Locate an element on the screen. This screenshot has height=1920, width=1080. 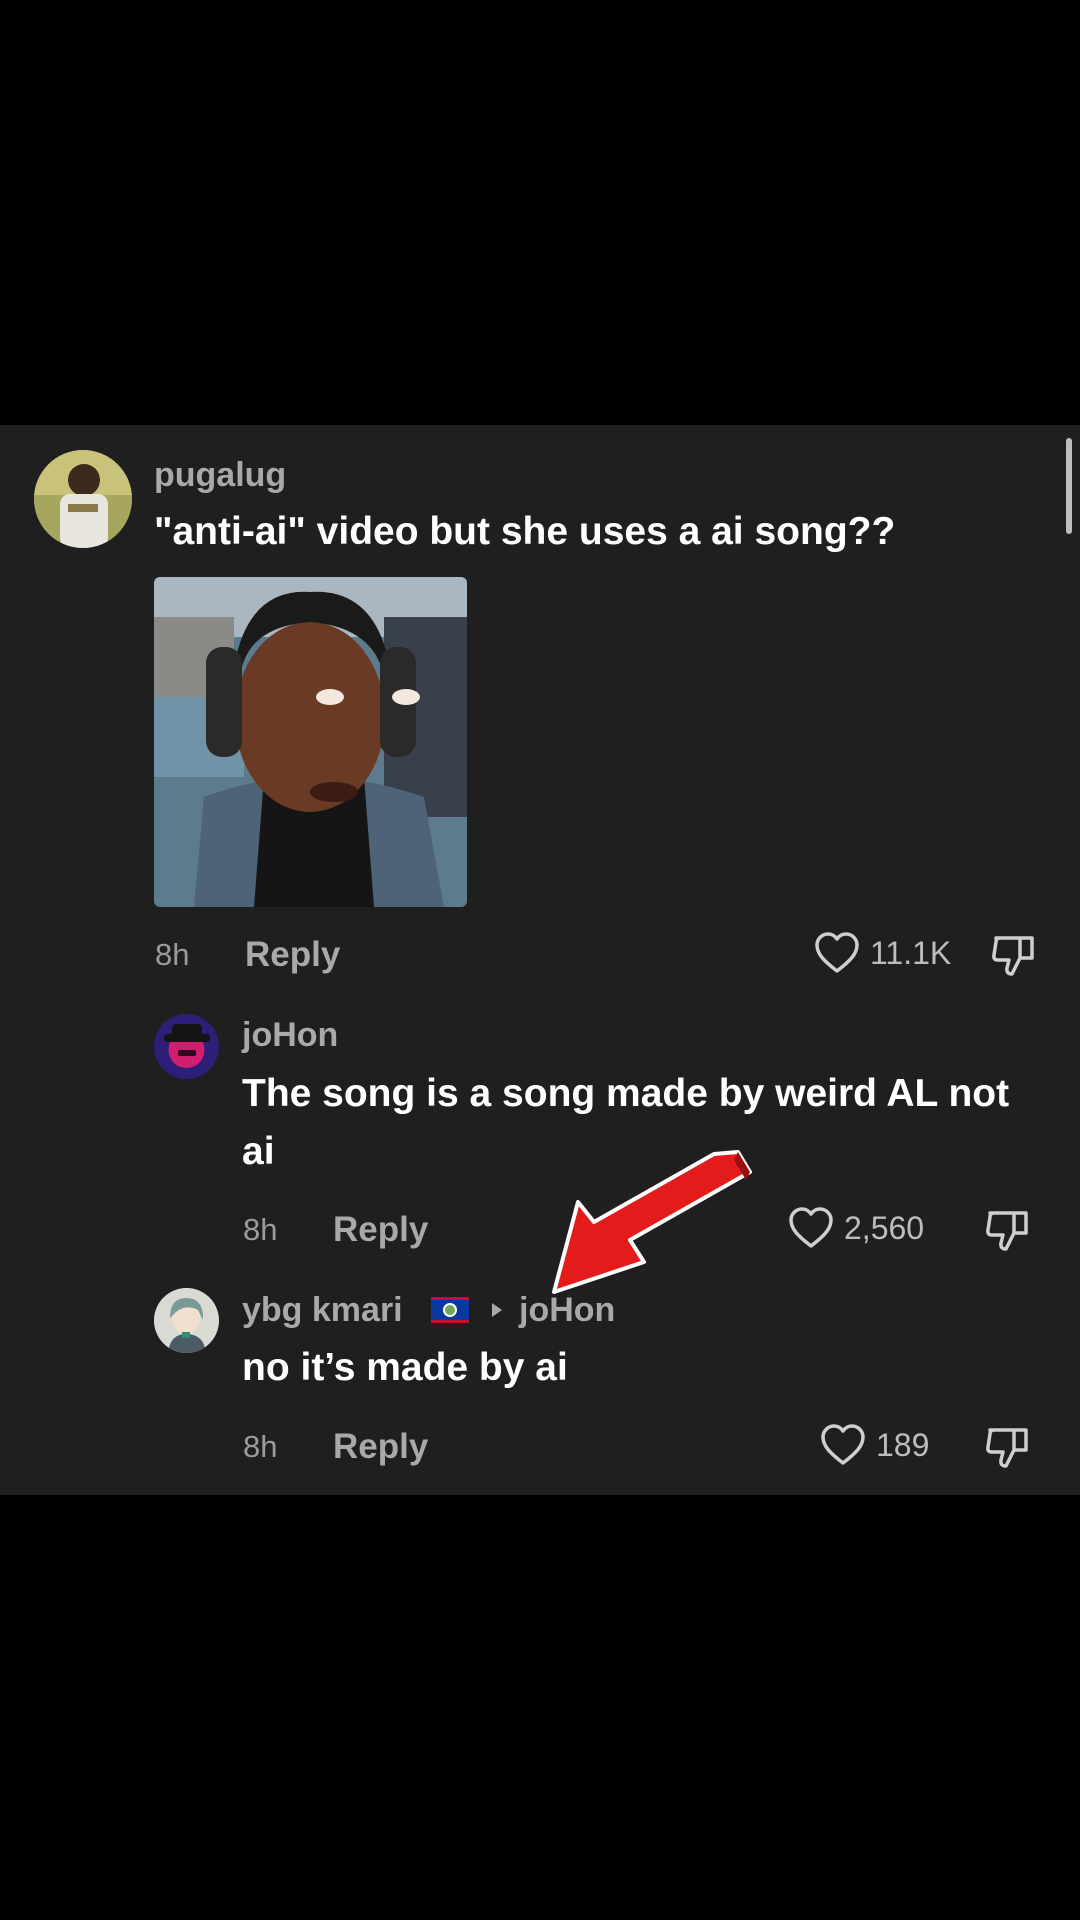
comment-username: ybg kmari is located at coordinates (322, 1310).